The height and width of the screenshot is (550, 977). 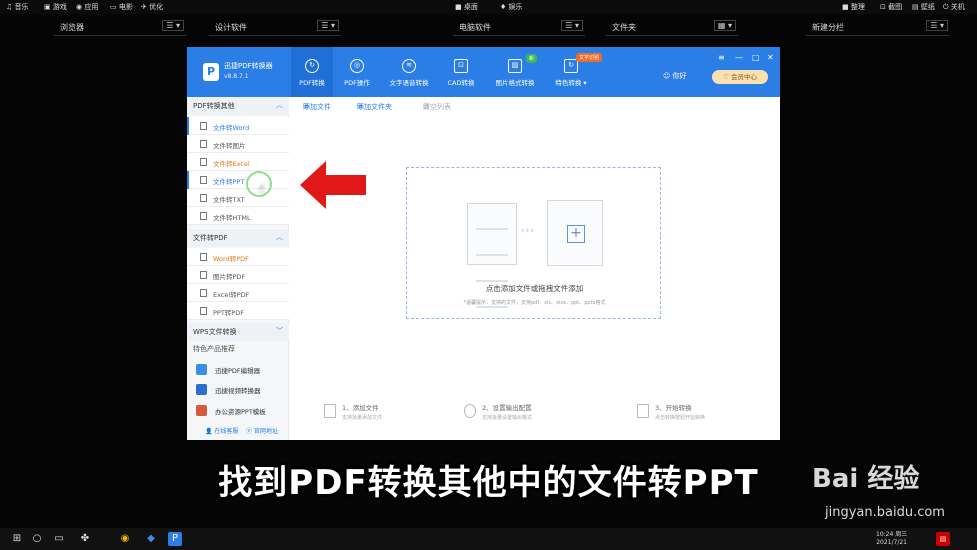 I want to click on chevron-up-icon: ︿, so click(x=279, y=237).